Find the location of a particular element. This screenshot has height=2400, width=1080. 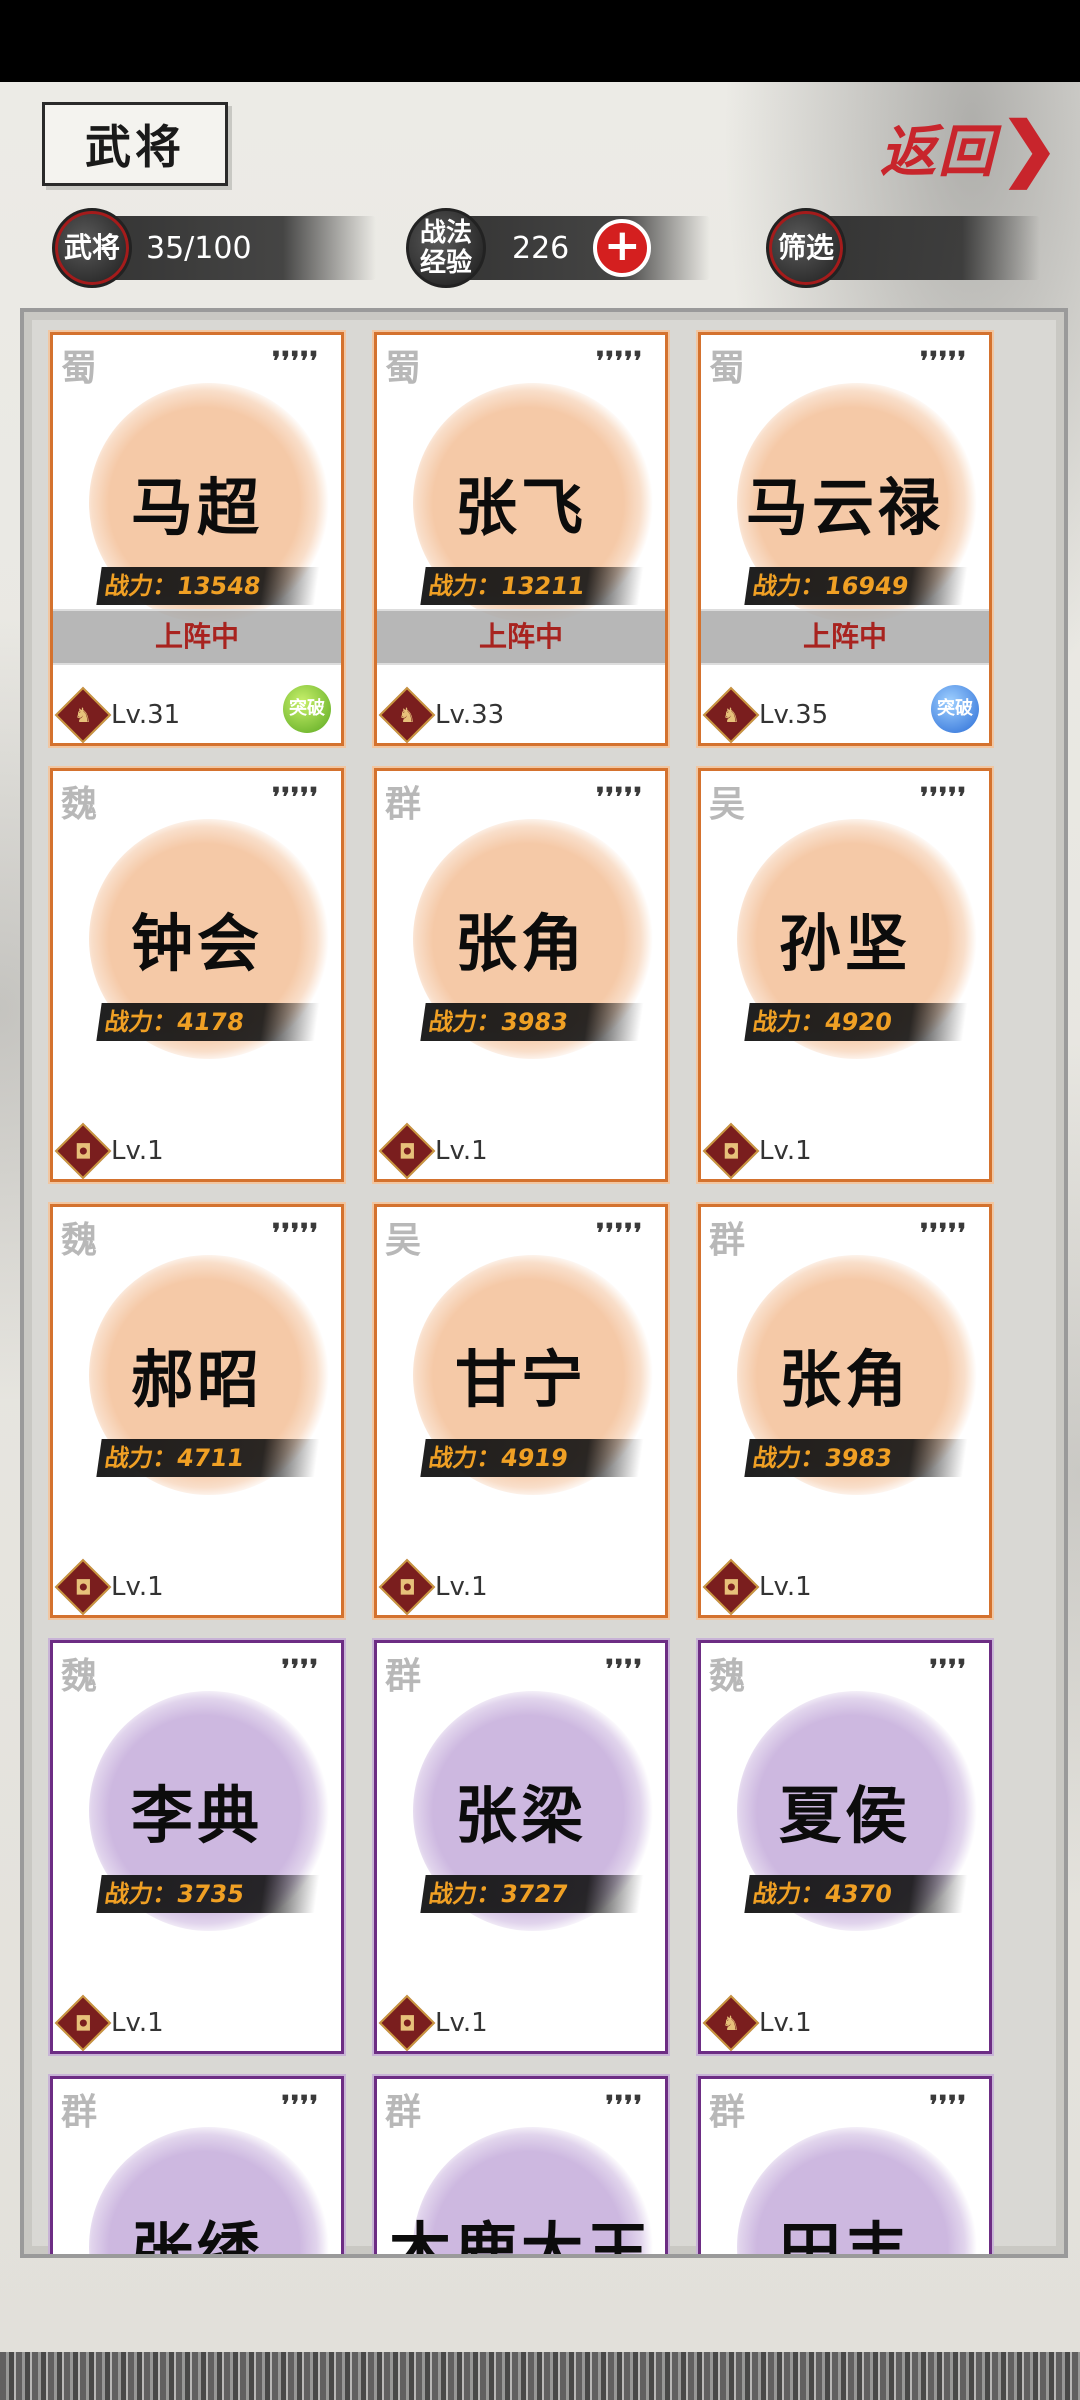

level-label: Lv.33 is located at coordinates (470, 715).